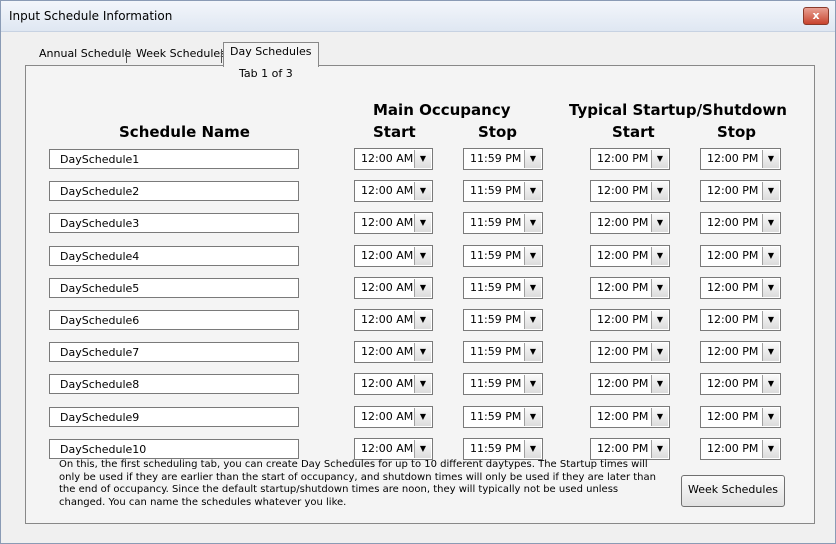 The image size is (836, 544). What do you see at coordinates (174, 448) in the screenshot?
I see `schedule-name-input: DaySchedule10` at bounding box center [174, 448].